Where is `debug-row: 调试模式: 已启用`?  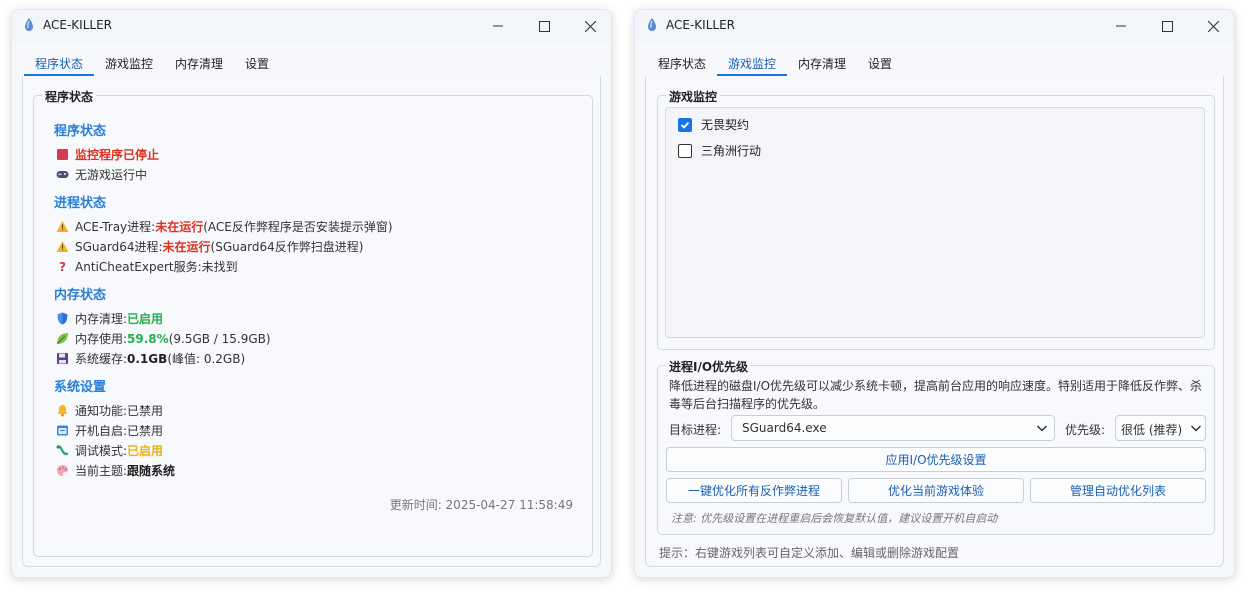 debug-row: 调试模式: 已启用 is located at coordinates (109, 450).